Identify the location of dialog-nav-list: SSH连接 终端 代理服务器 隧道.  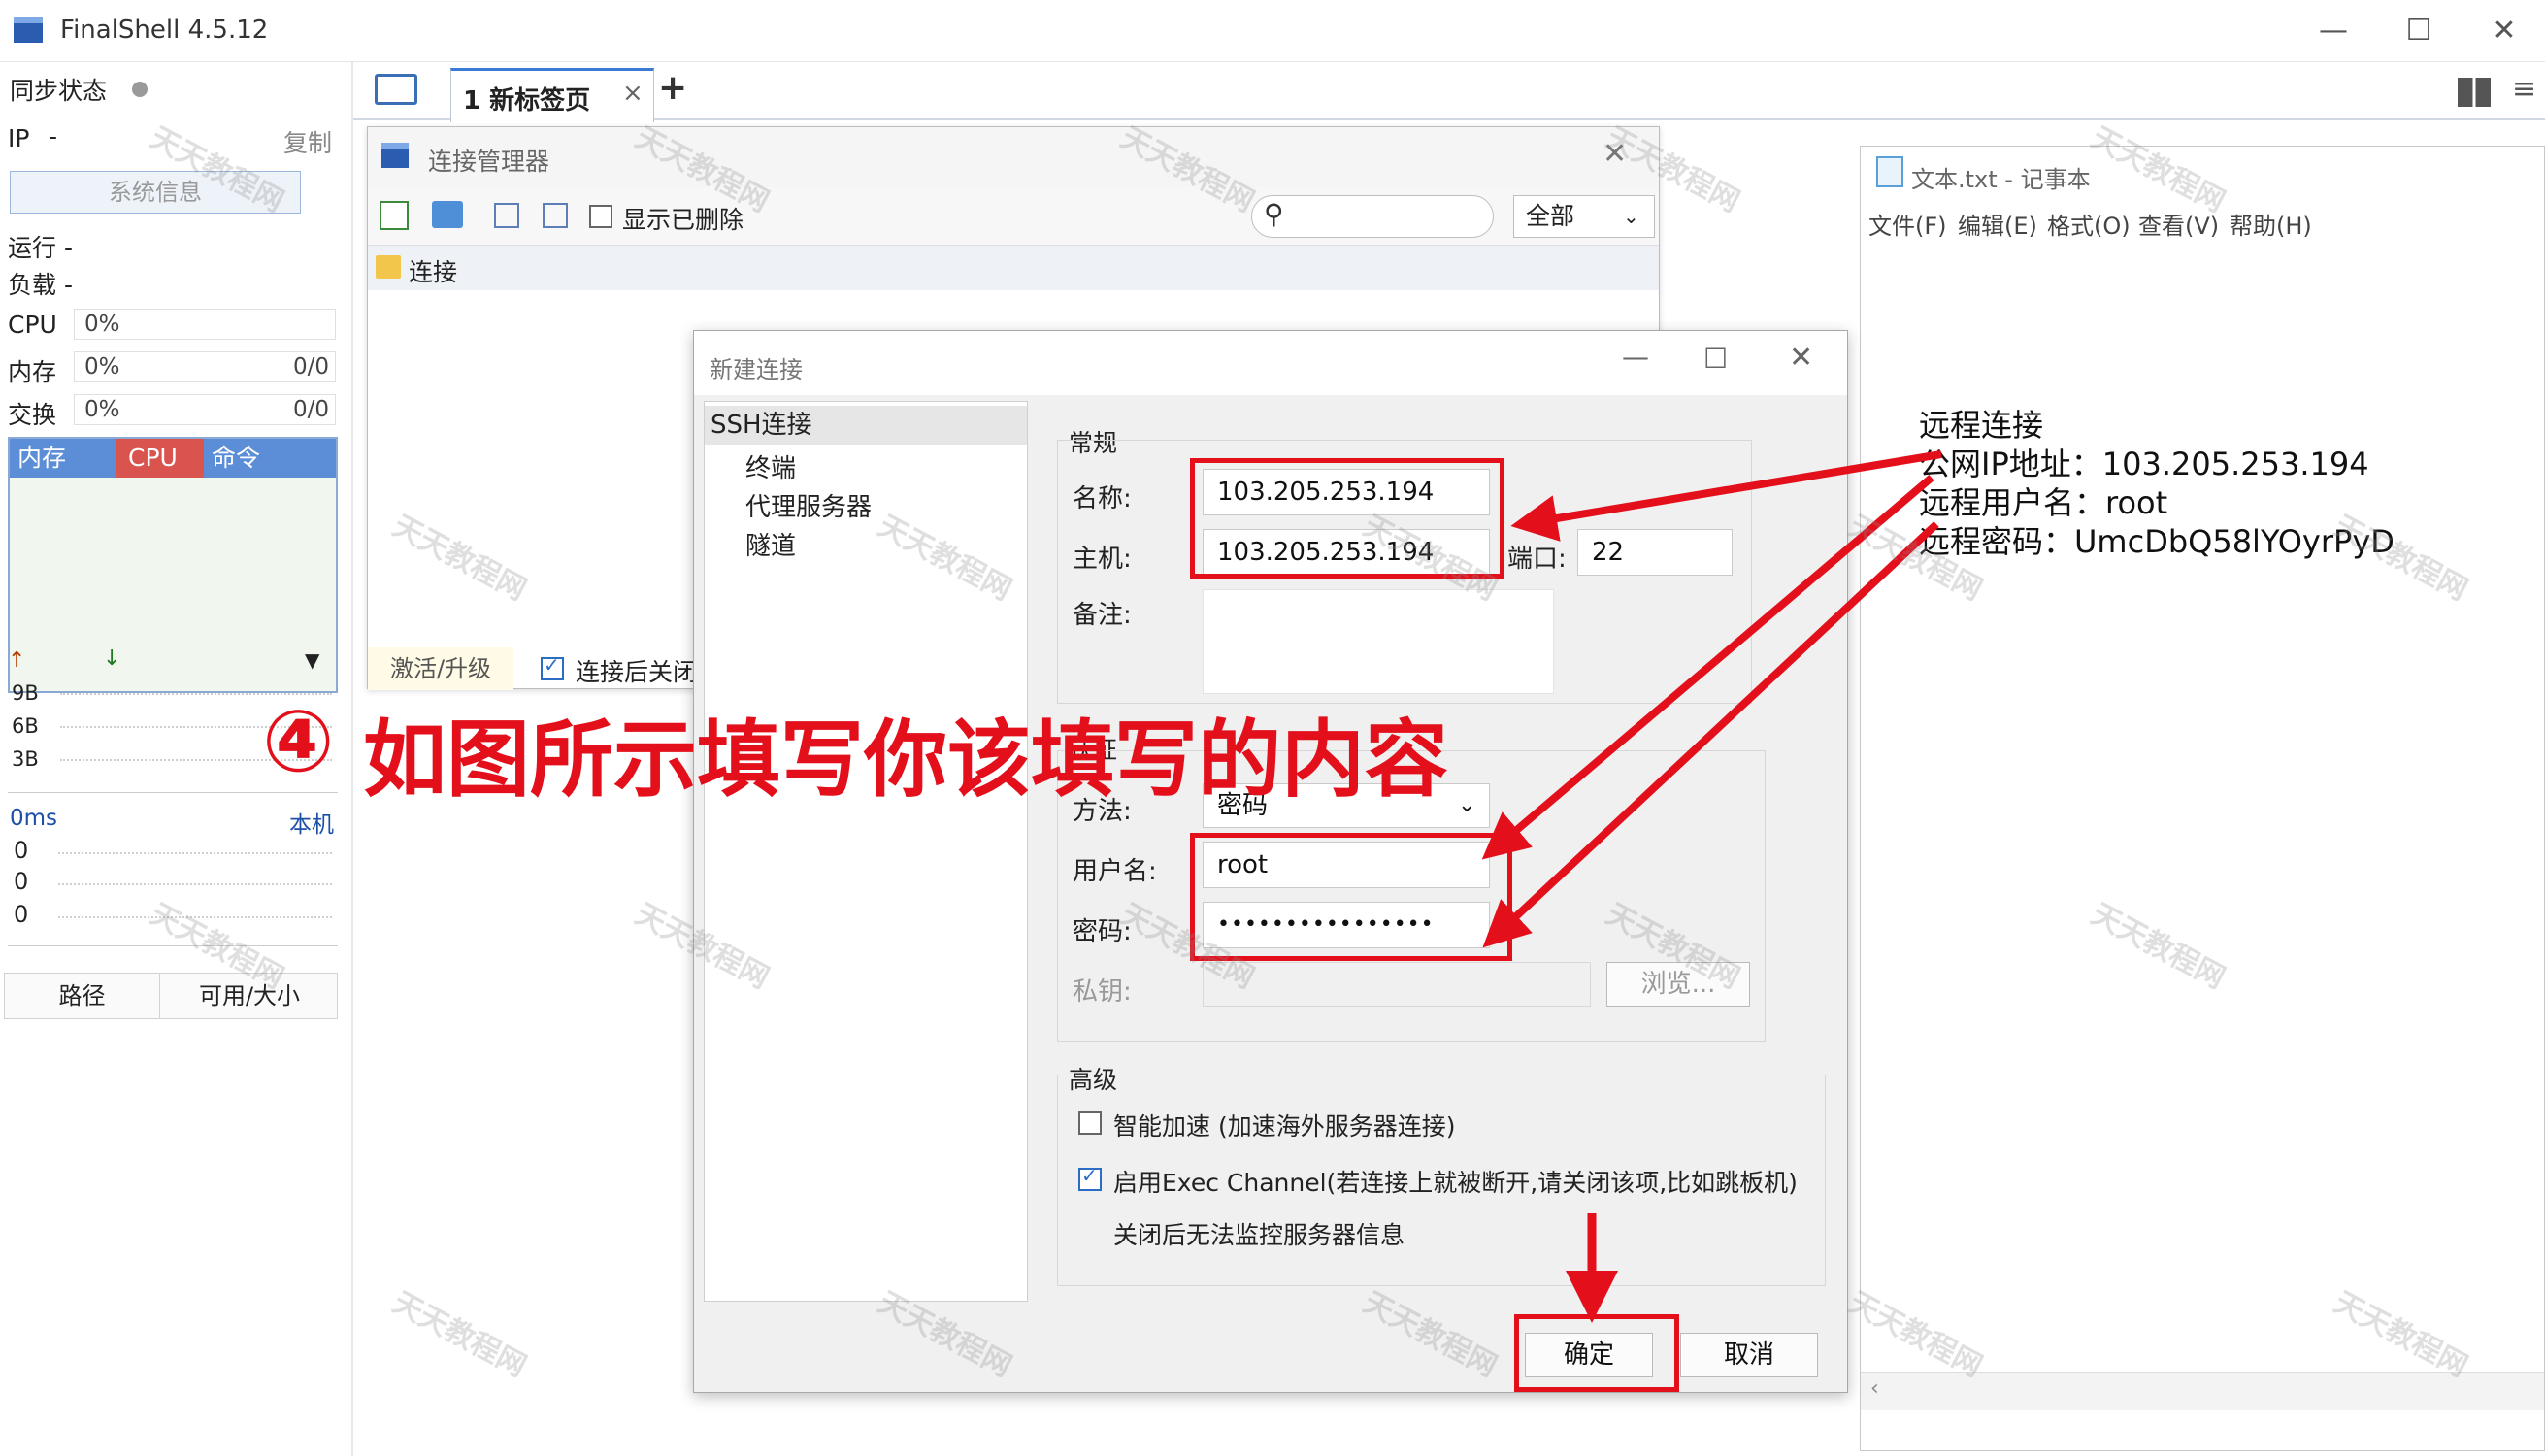
(866, 851).